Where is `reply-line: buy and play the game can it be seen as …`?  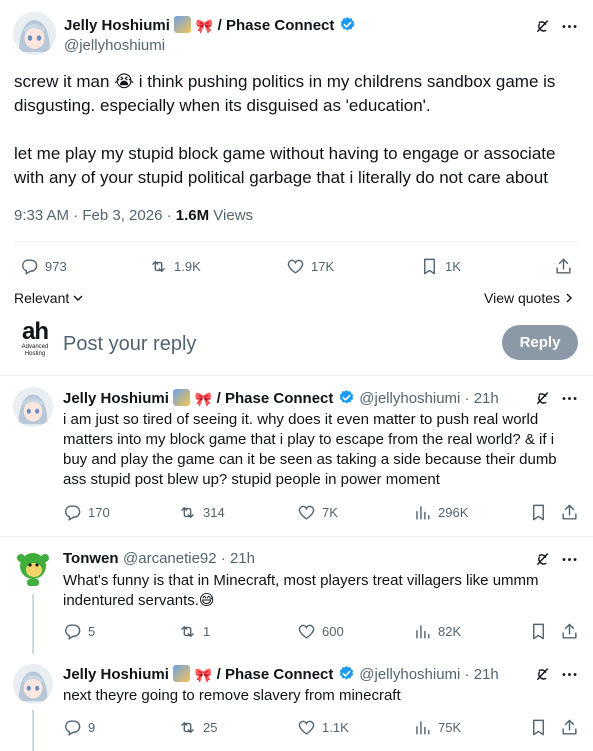
reply-line: buy and play the game can it be seen as … is located at coordinates (310, 459).